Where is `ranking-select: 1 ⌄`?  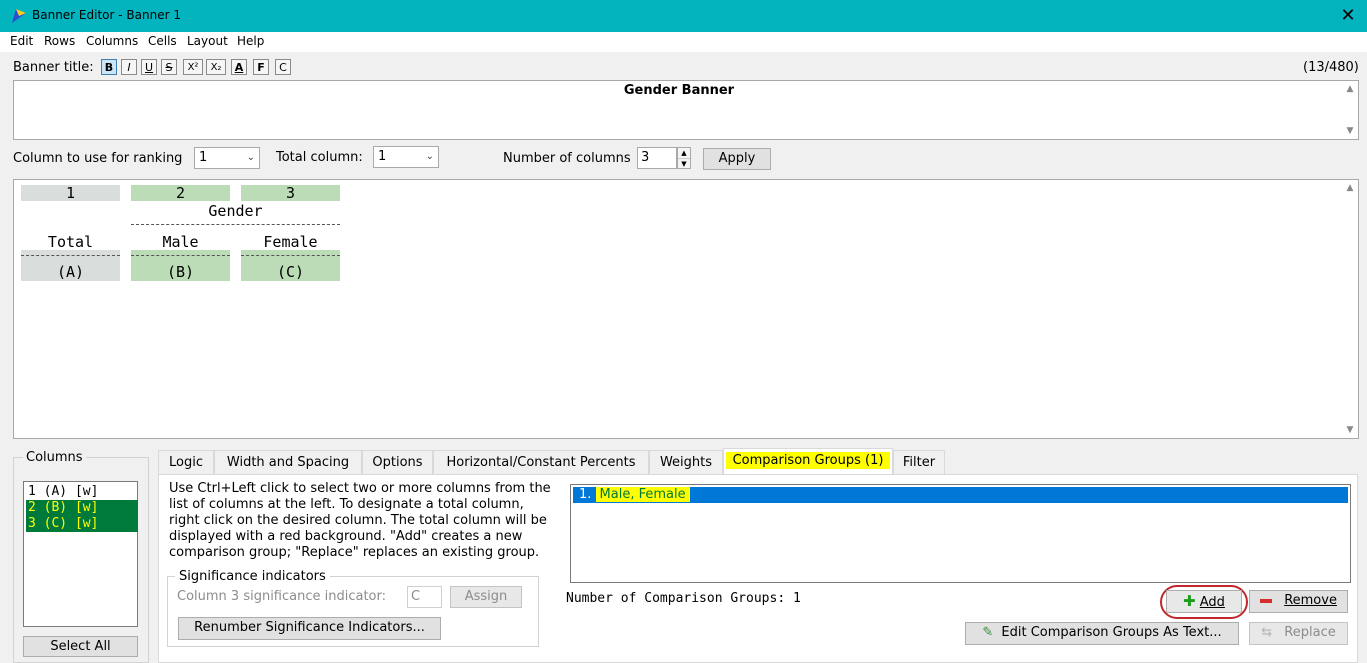 ranking-select: 1 ⌄ is located at coordinates (227, 158).